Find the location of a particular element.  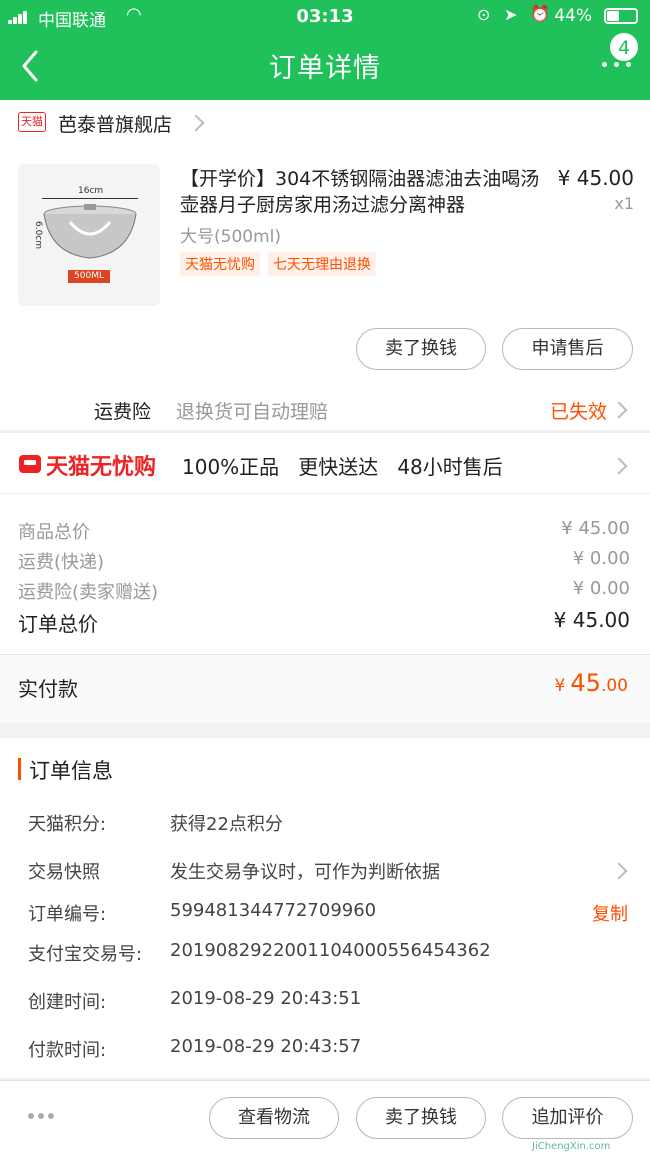

footer-bar: 查看物流 卖了换钱 追加评价 JiChengXin.com is located at coordinates (325, 1118).